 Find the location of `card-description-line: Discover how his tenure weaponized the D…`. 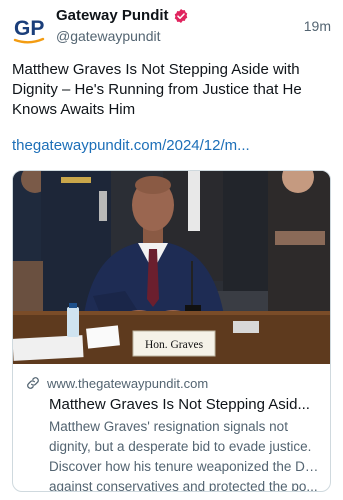

card-description-line: Discover how his tenure weaponized the D… is located at coordinates (184, 466).